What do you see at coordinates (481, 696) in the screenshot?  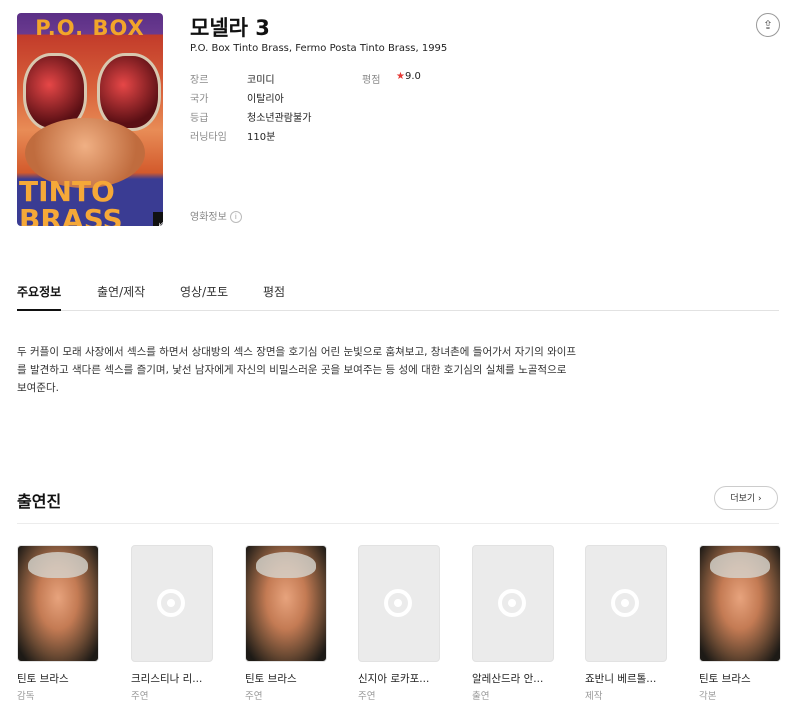 I see `person-role: 출연` at bounding box center [481, 696].